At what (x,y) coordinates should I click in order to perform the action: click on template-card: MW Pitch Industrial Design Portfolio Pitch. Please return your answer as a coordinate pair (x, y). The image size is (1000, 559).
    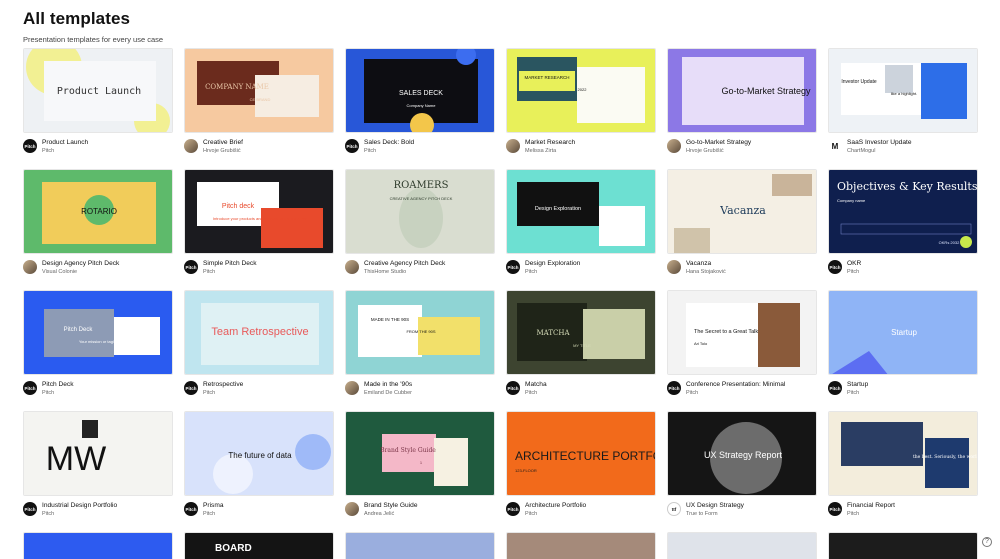
    Looking at the image, I should click on (98, 467).